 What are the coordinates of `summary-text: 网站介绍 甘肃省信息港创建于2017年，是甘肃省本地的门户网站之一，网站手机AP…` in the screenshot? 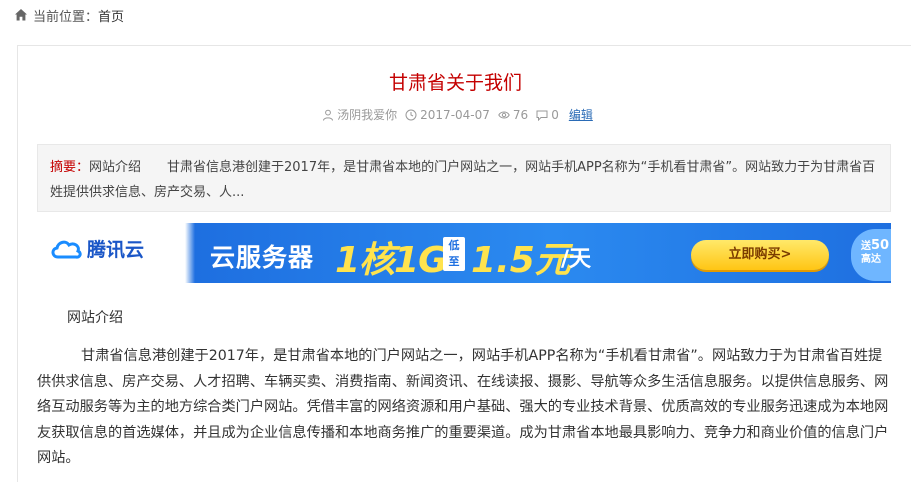 It's located at (463, 180).